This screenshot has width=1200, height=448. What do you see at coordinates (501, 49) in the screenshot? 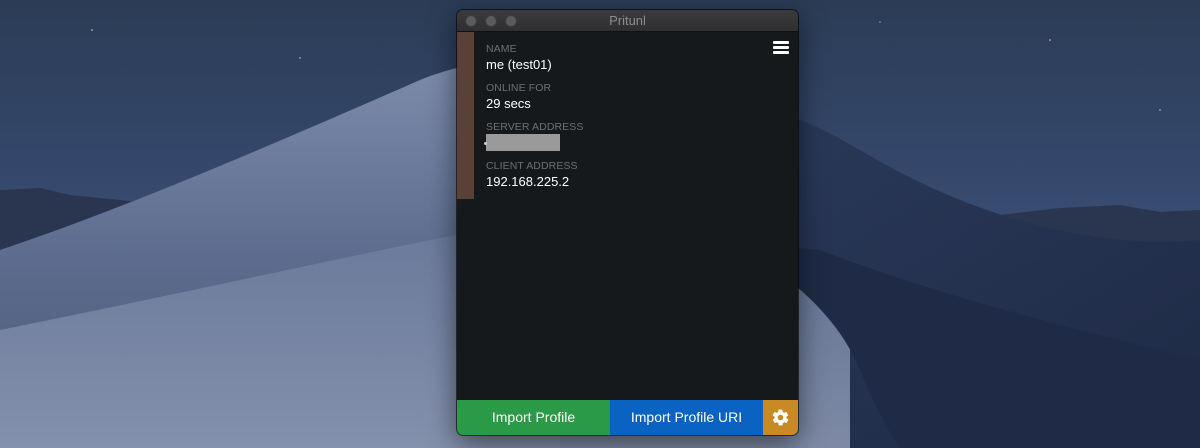
I see `name-label: NAME` at bounding box center [501, 49].